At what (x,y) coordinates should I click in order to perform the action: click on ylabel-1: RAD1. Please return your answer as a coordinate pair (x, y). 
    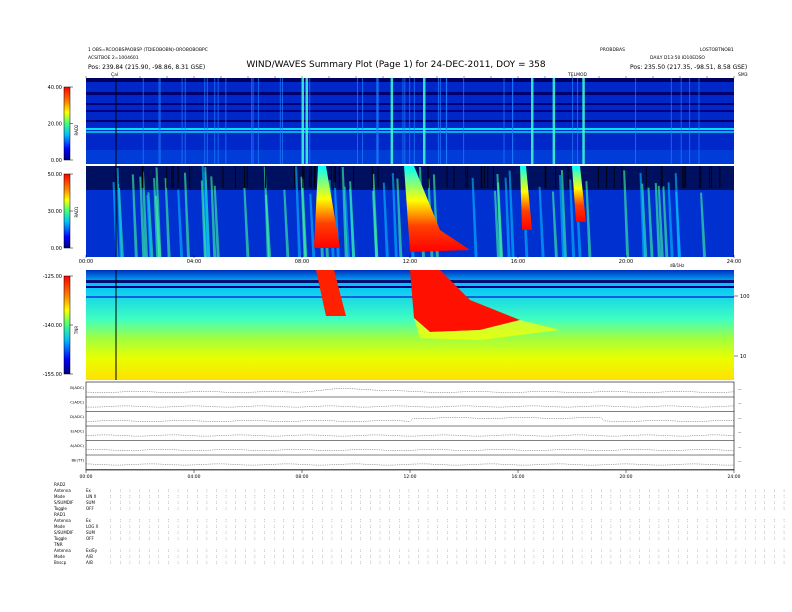
    Looking at the image, I should click on (76, 211).